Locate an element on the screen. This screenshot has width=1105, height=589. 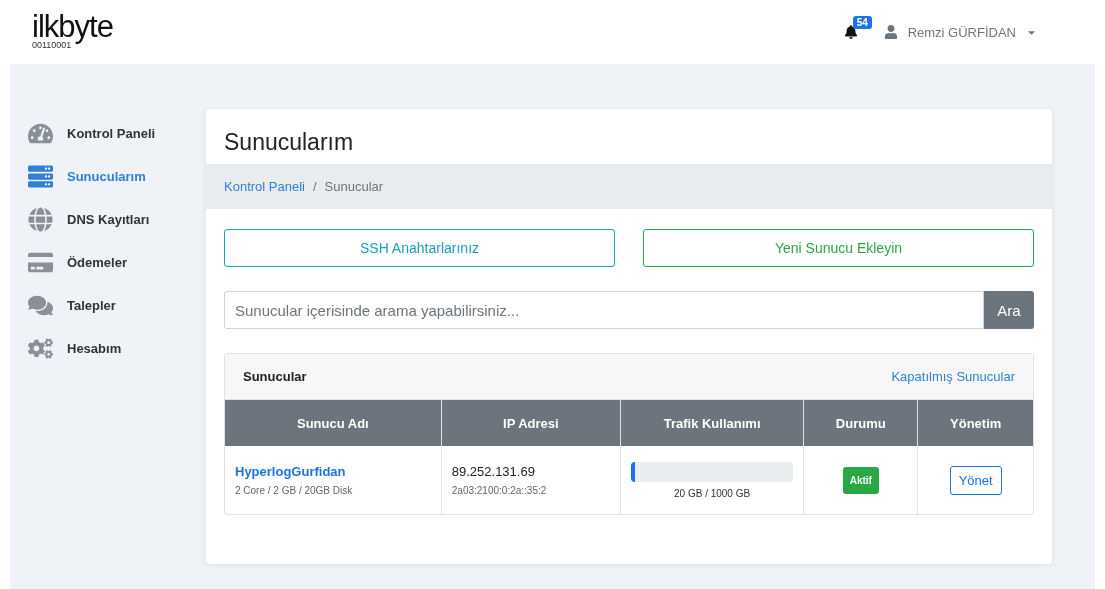
add-server-button: Yeni Sunucu Ekleyin is located at coordinates (838, 248).